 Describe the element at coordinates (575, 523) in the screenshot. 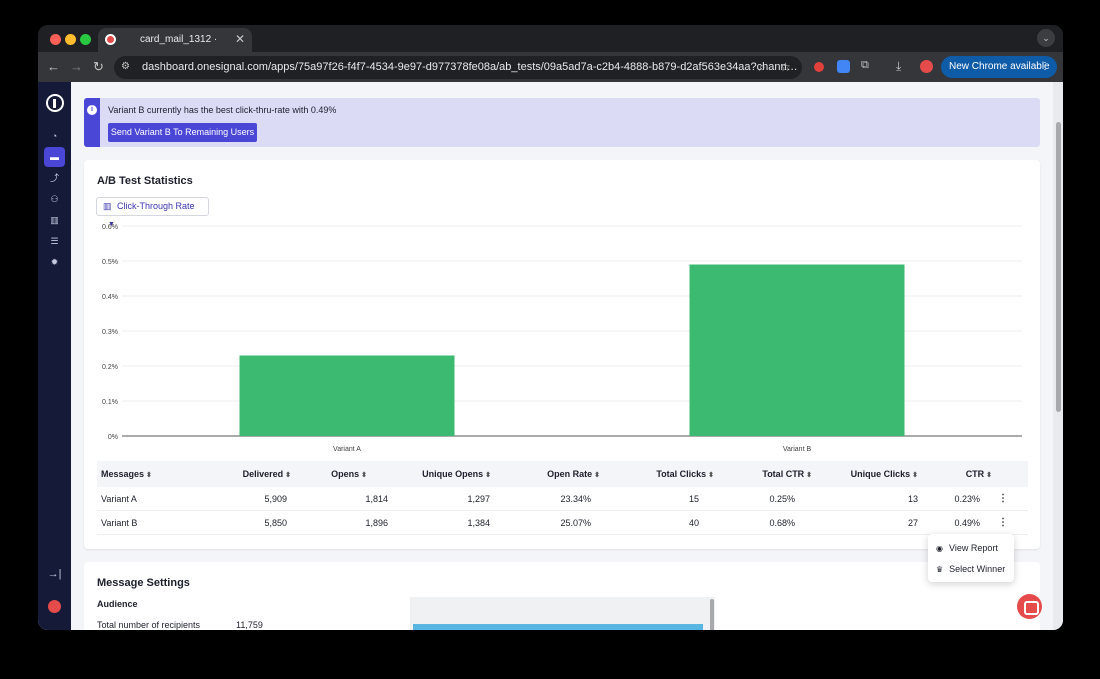

I see `cell-open-rate: 25.07%` at that location.